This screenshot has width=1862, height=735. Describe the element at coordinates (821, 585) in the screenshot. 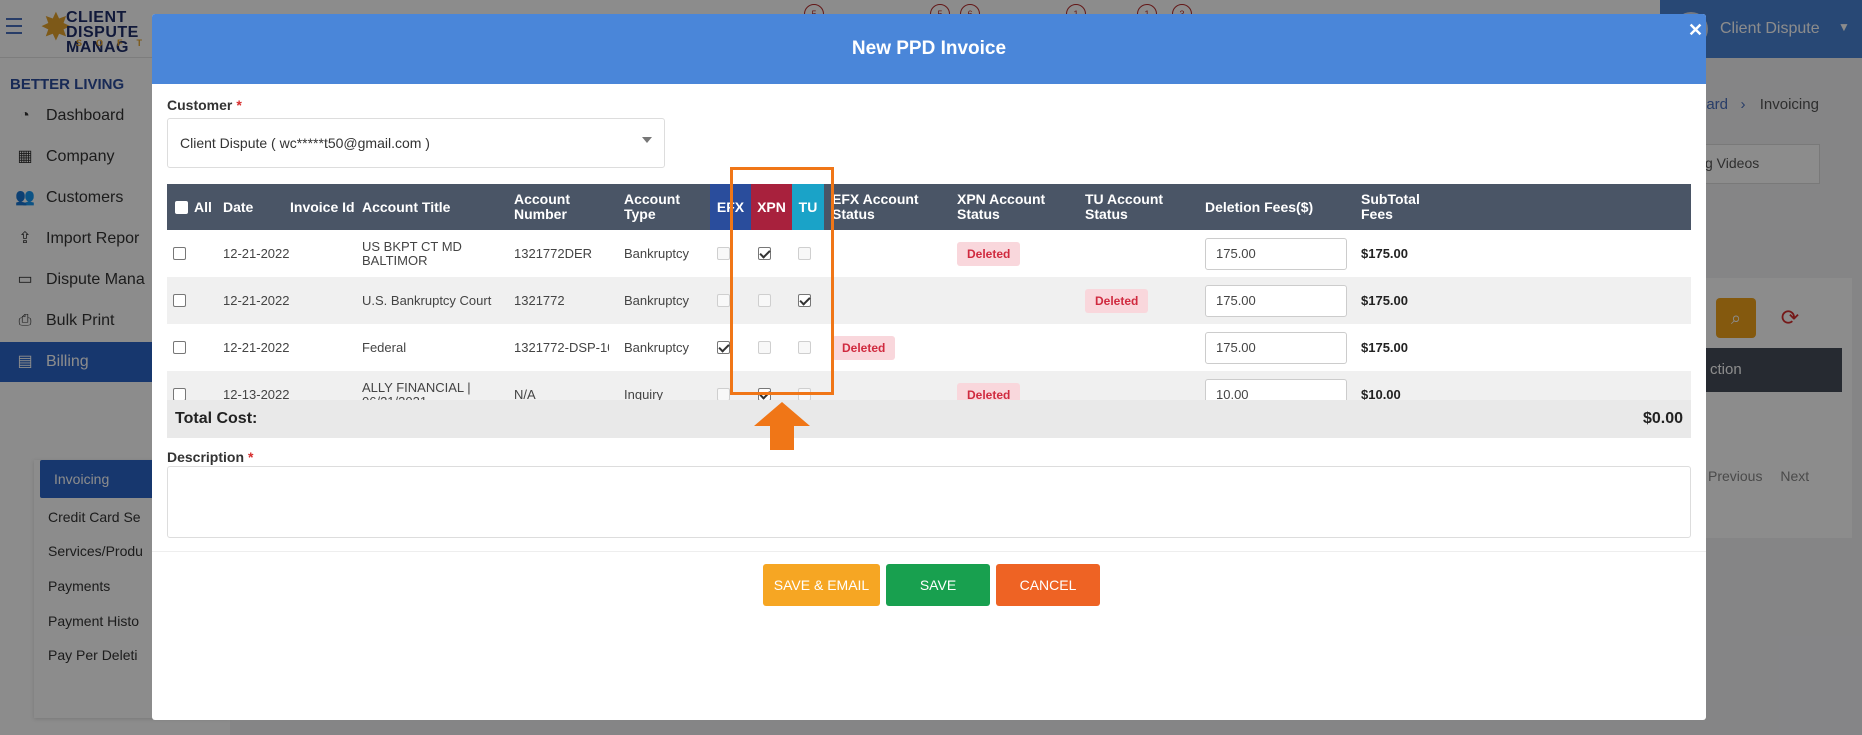

I see `save-and-email-button: SAVE & EMAIL` at that location.